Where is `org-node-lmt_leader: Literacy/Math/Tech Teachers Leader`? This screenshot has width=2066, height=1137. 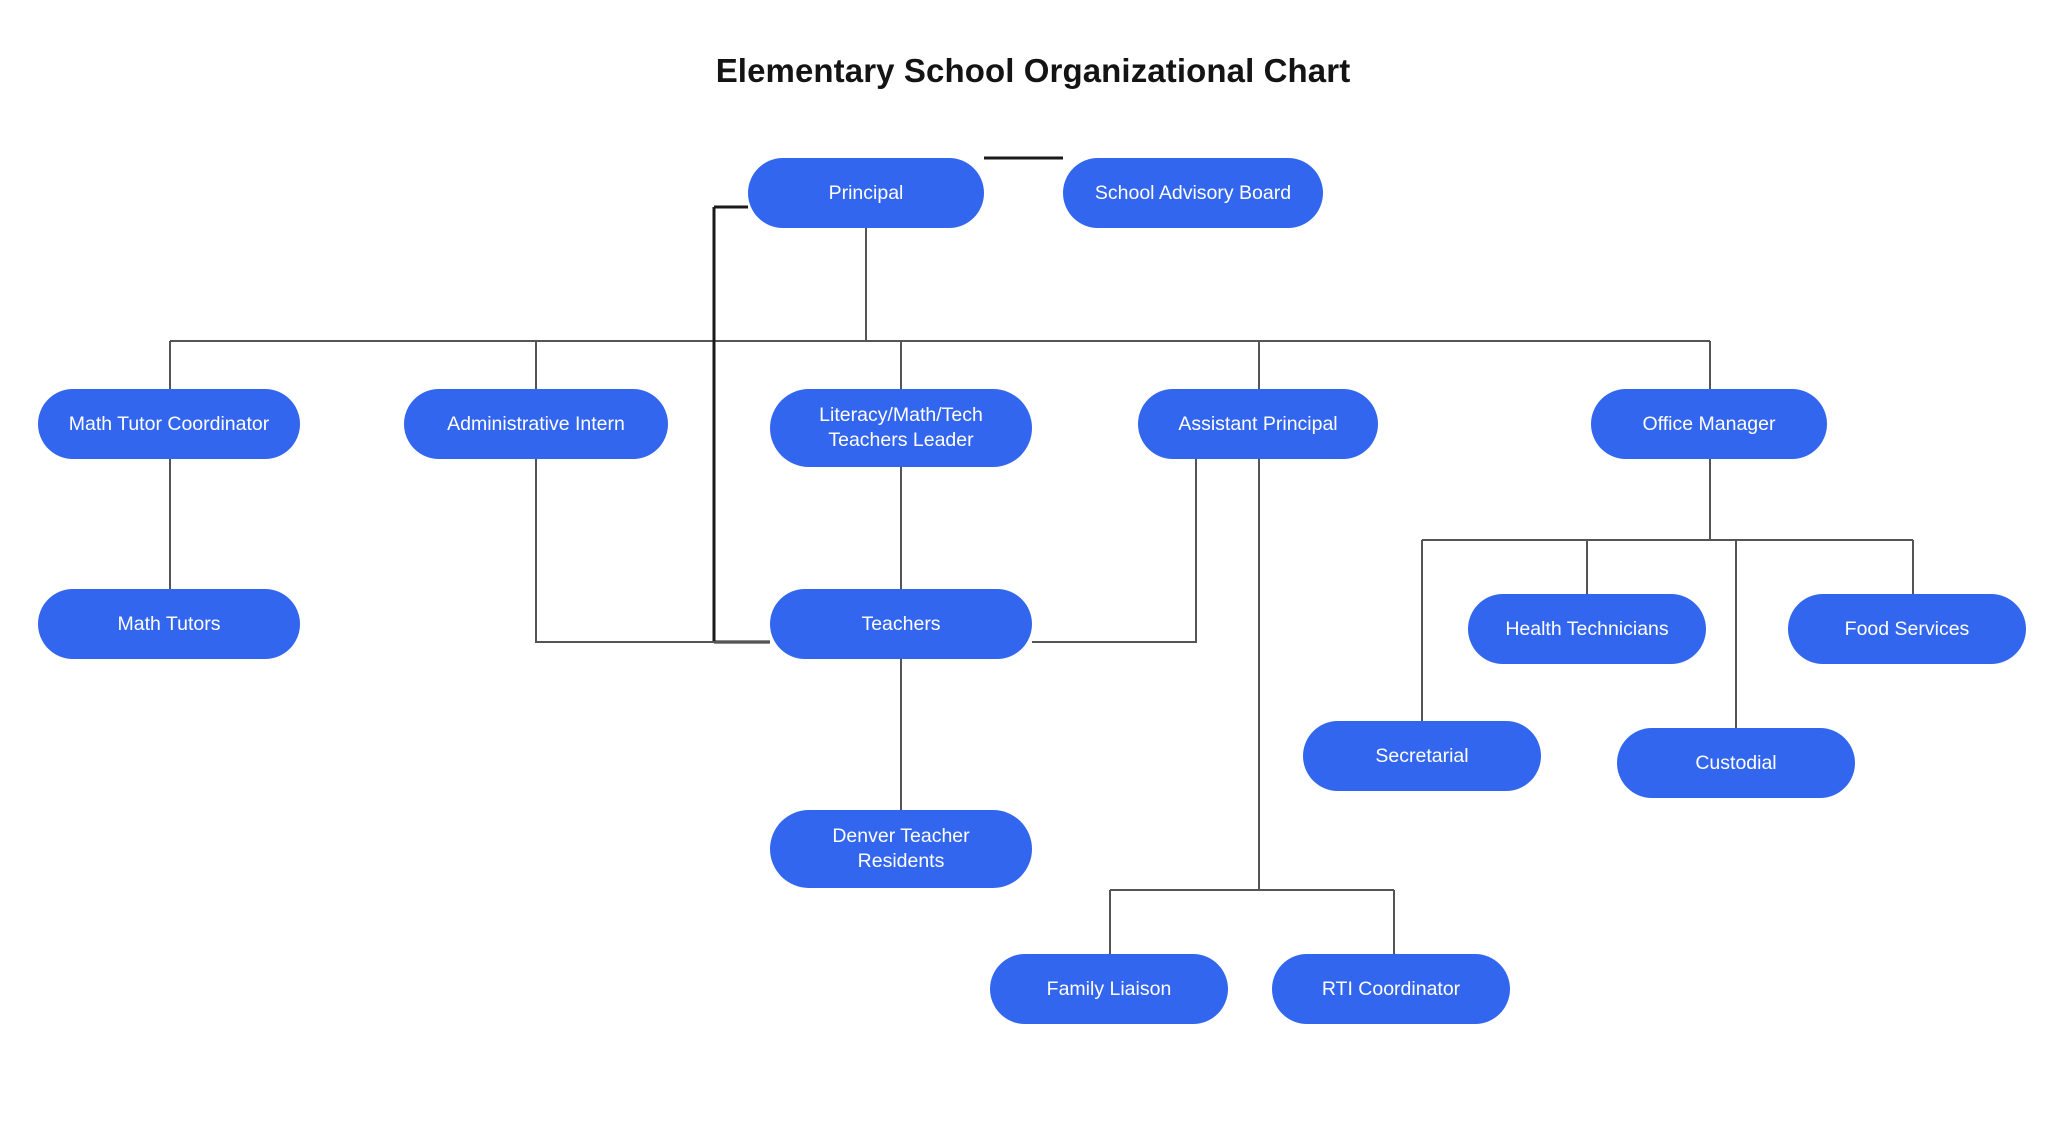
org-node-lmt_leader: Literacy/Math/Tech Teachers Leader is located at coordinates (901, 428).